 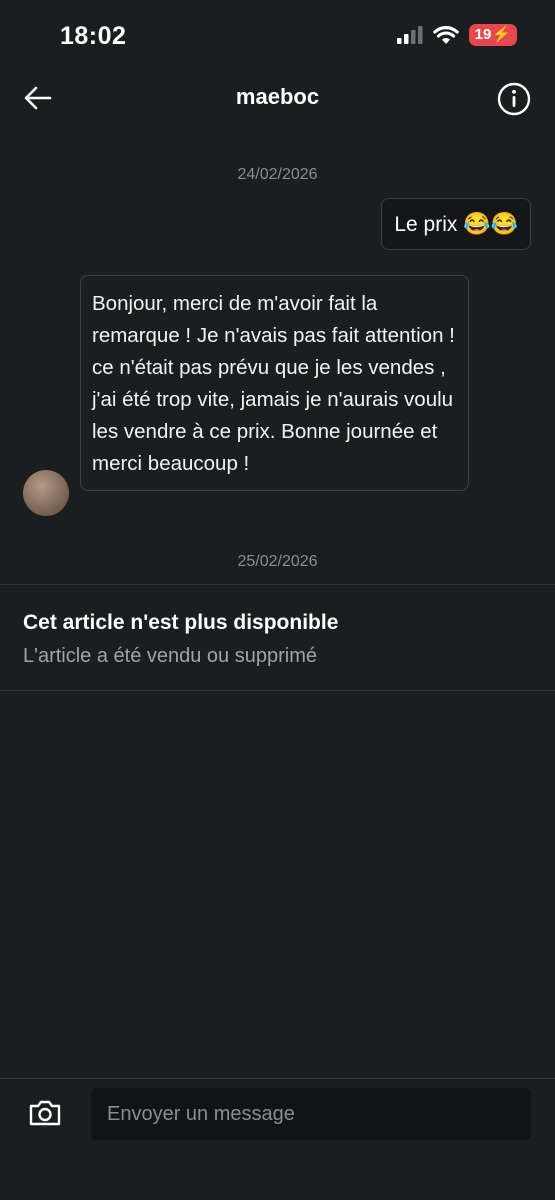 What do you see at coordinates (181, 622) in the screenshot?
I see `notice-title: Cet article n'est plus disponible` at bounding box center [181, 622].